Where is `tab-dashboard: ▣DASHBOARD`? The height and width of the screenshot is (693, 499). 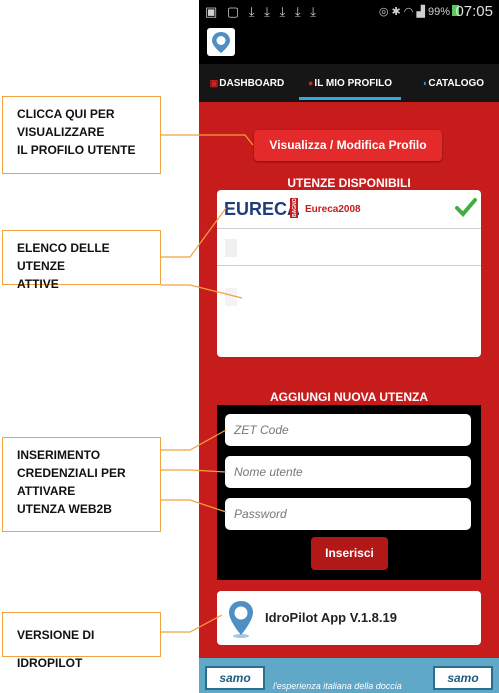 tab-dashboard: ▣DASHBOARD is located at coordinates (247, 83).